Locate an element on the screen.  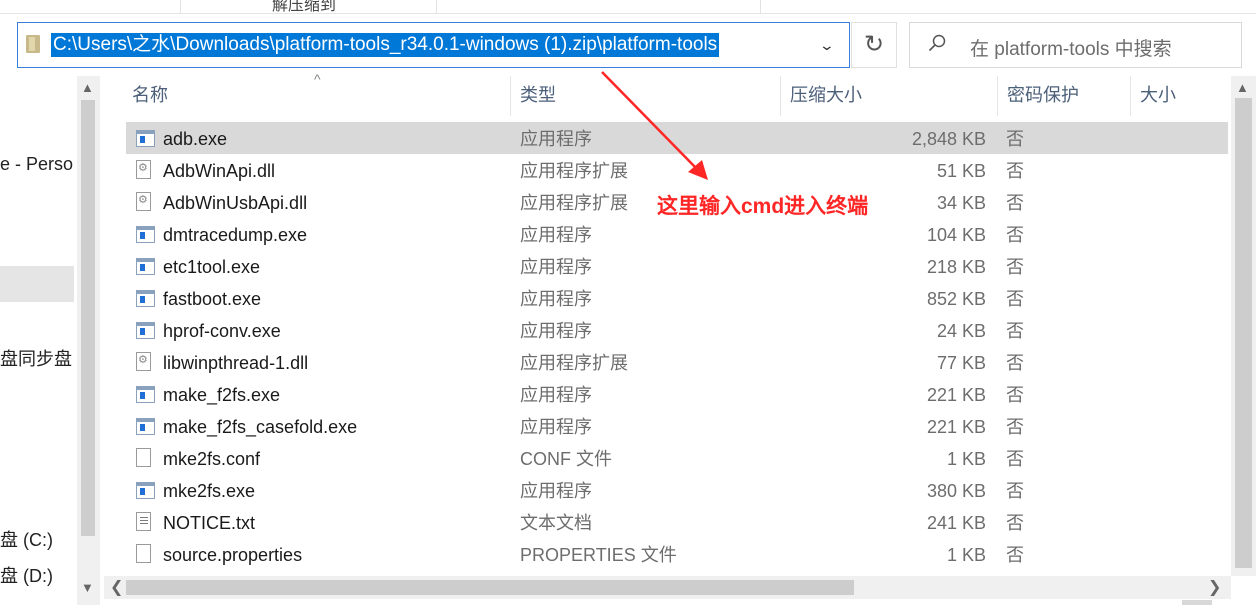
annotation-arrow is located at coordinates (654, 125).